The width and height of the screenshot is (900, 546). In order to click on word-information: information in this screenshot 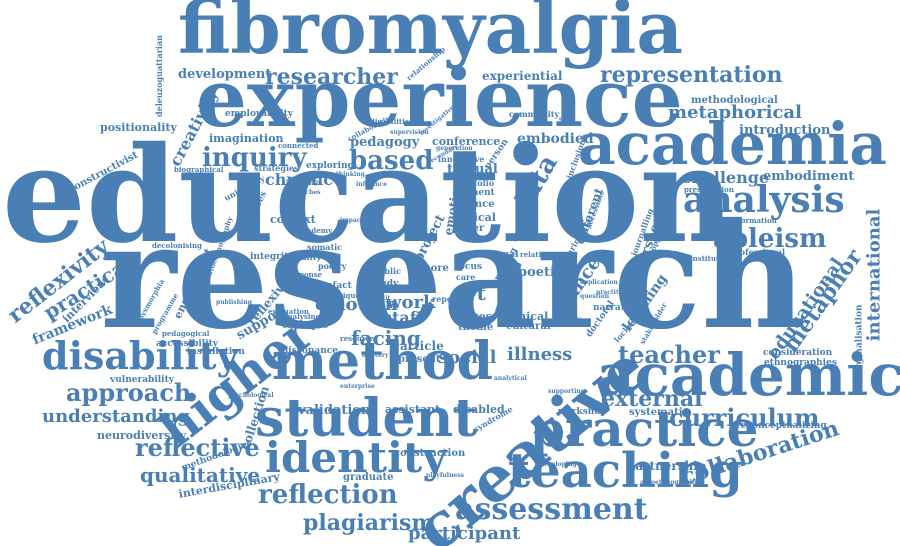, I will do `click(753, 220)`.